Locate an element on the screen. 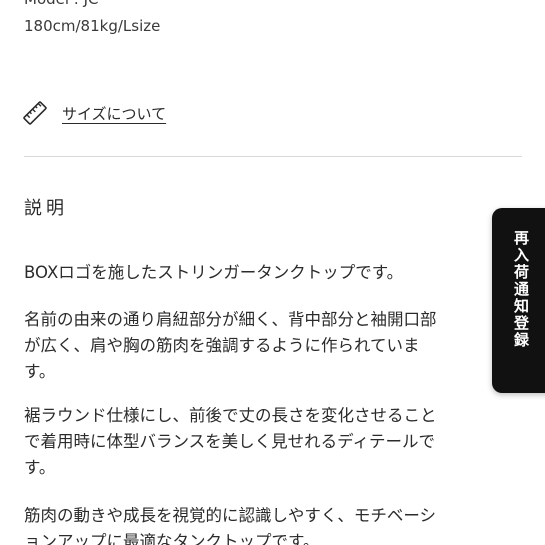  description-line: が広く、肩や胸の筋肉を強調するように作られていま is located at coordinates (222, 345).